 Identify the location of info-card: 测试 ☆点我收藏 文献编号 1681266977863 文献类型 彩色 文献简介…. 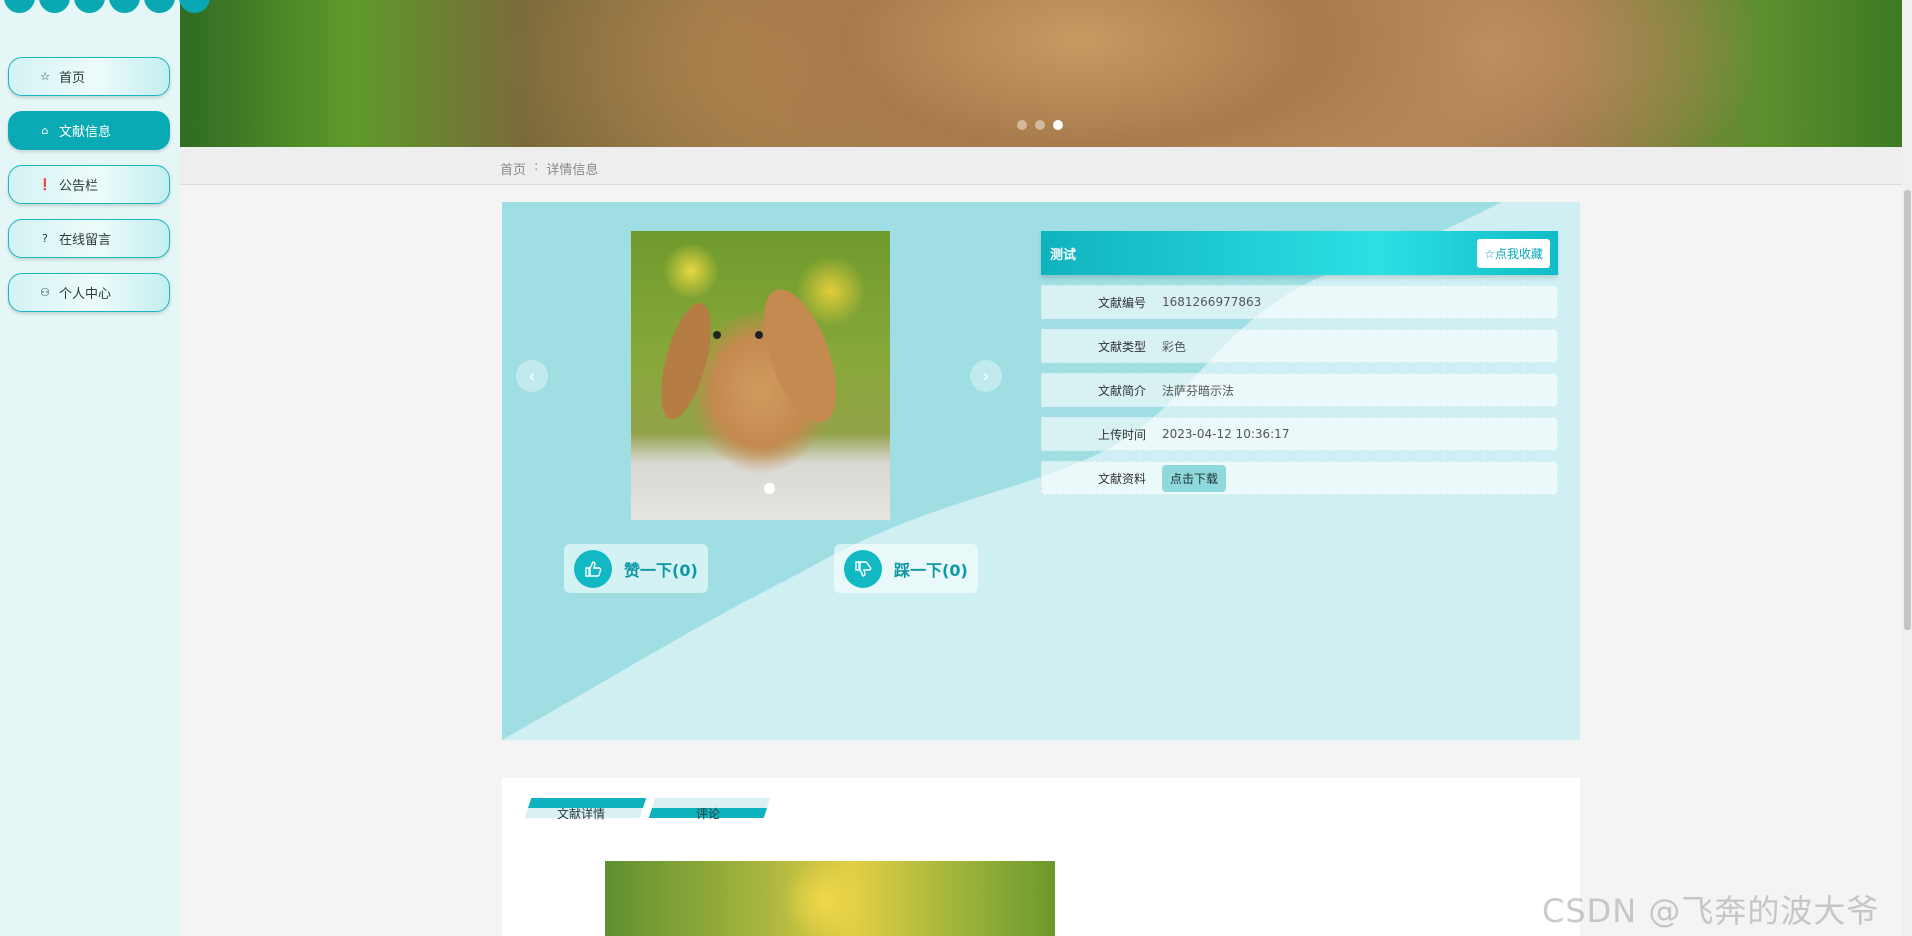
(1299, 363).